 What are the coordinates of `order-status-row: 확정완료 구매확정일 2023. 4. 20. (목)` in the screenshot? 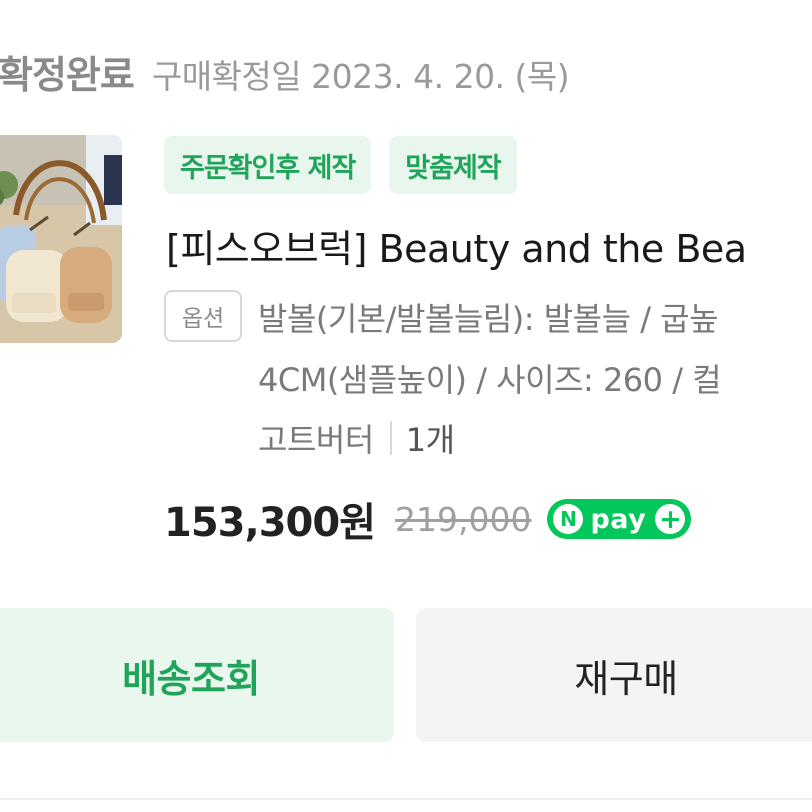 It's located at (285, 71).